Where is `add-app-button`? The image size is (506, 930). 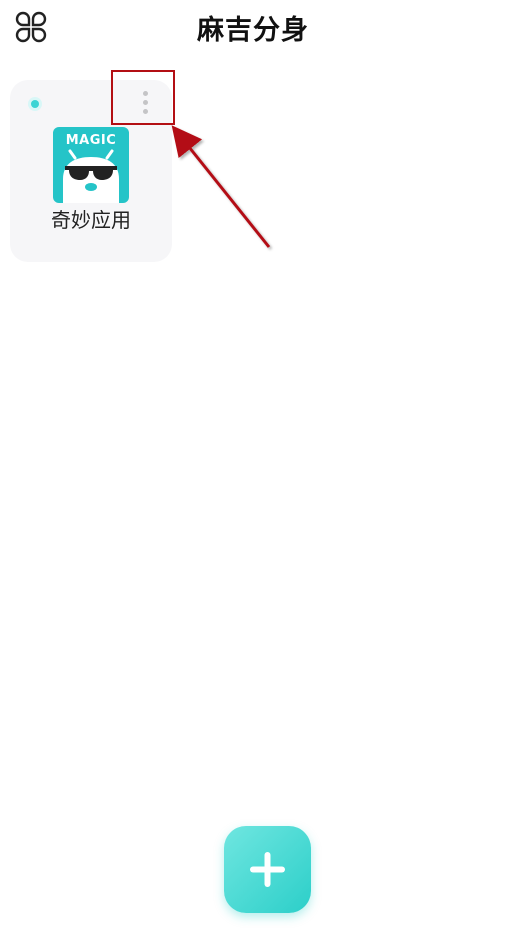 add-app-button is located at coordinates (267, 869).